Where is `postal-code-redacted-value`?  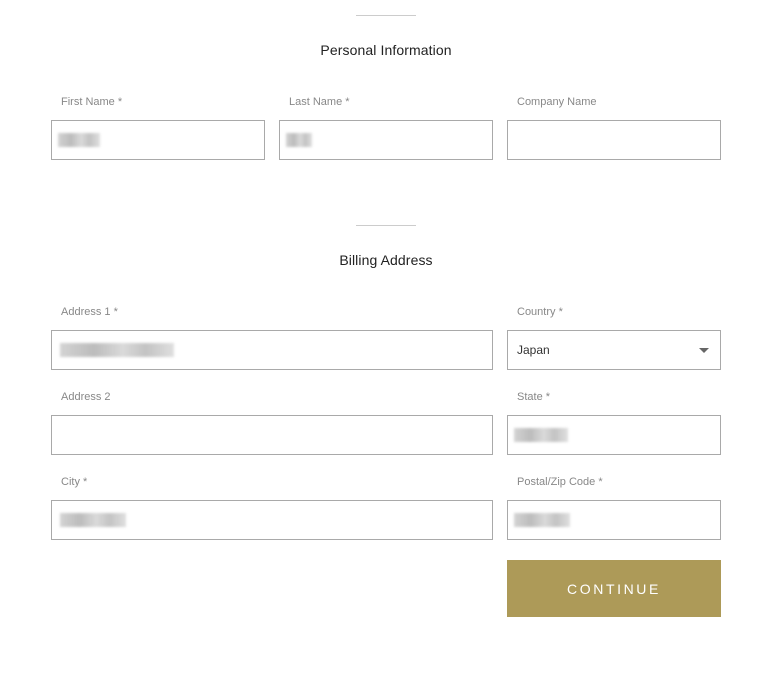
postal-code-redacted-value is located at coordinates (542, 520).